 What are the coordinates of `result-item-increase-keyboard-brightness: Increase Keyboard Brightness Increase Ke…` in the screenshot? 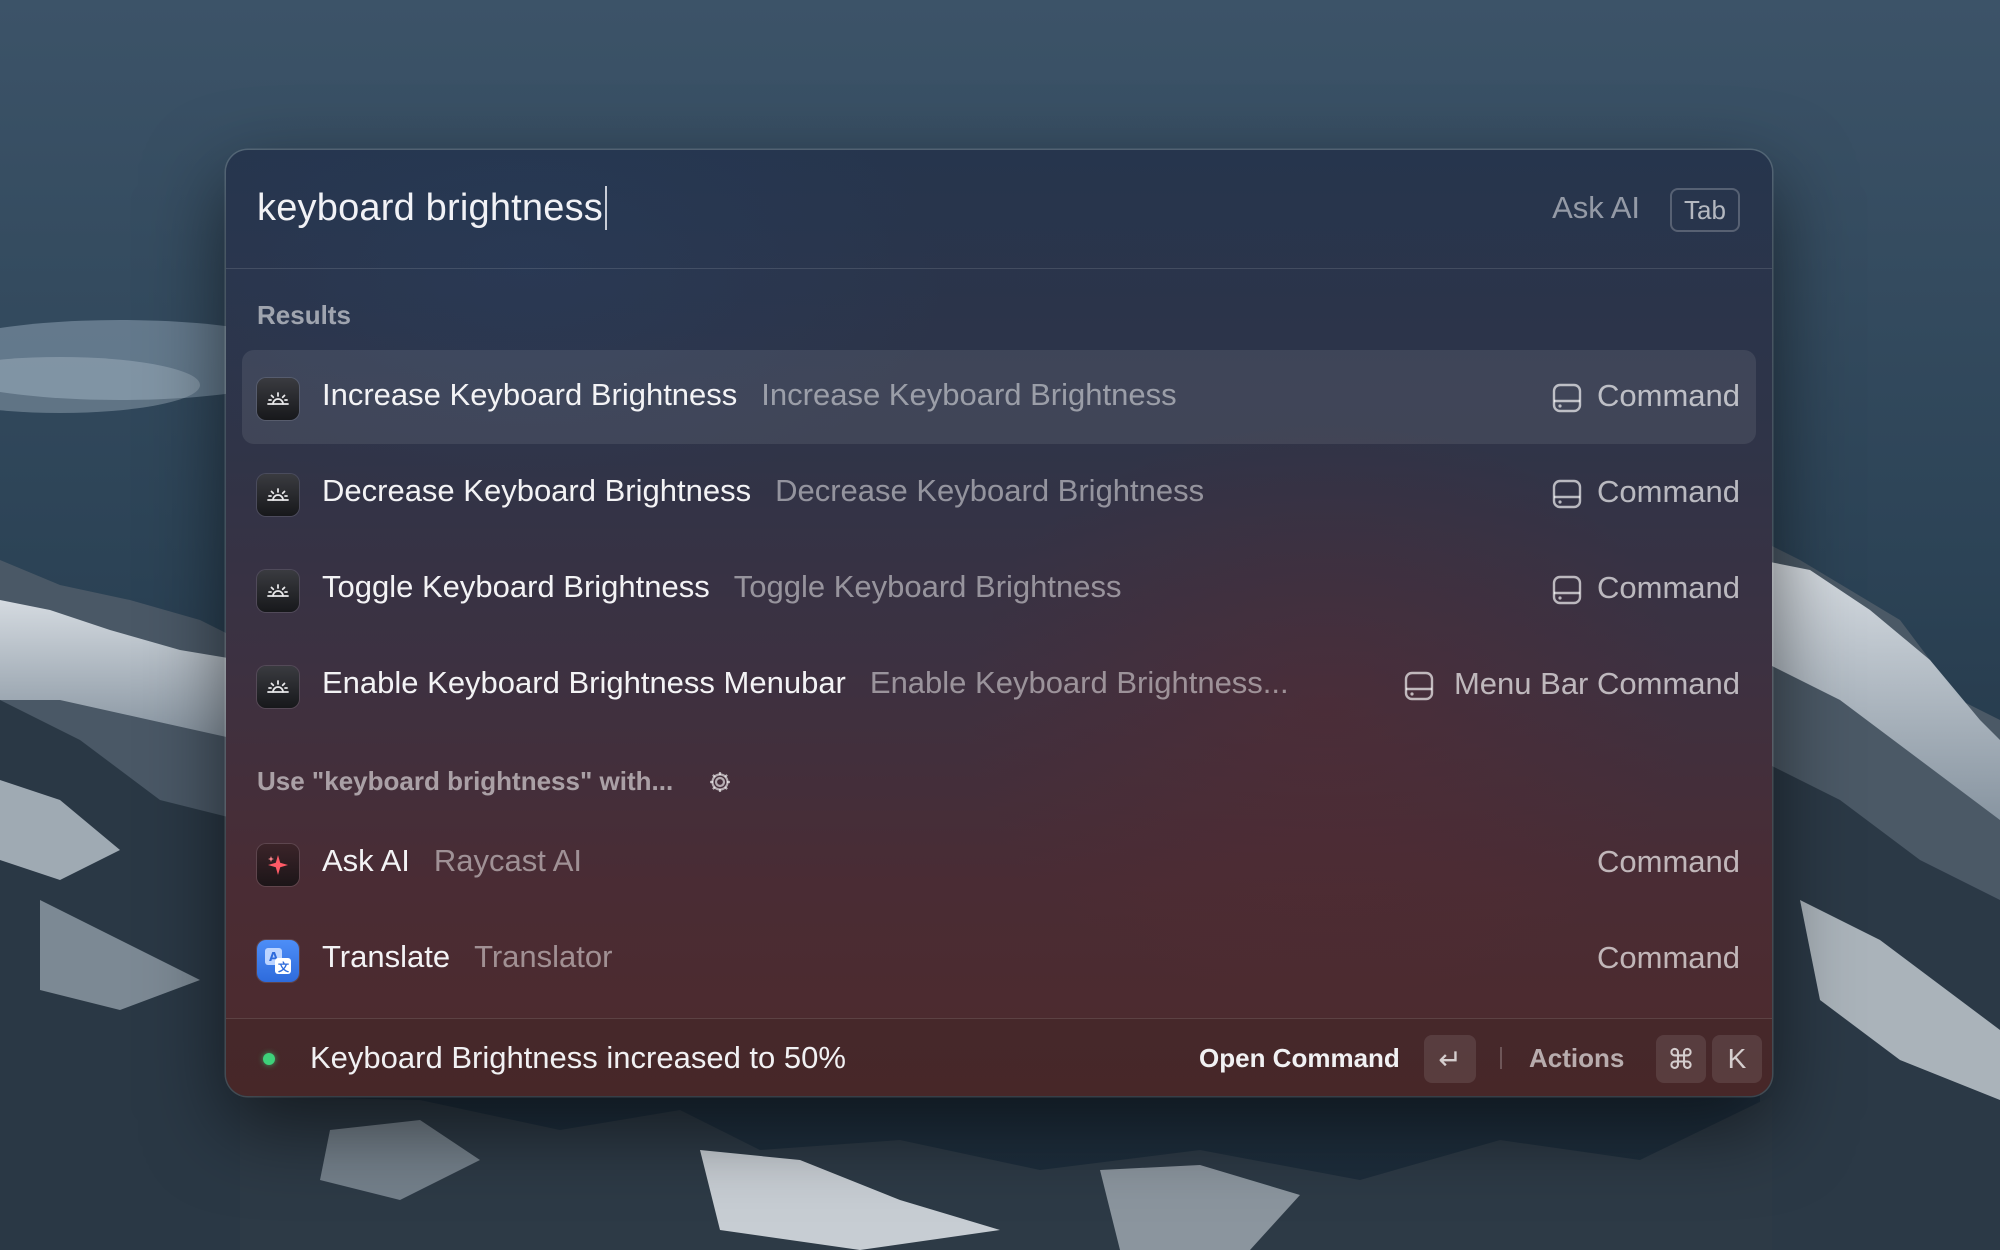 It's located at (999, 397).